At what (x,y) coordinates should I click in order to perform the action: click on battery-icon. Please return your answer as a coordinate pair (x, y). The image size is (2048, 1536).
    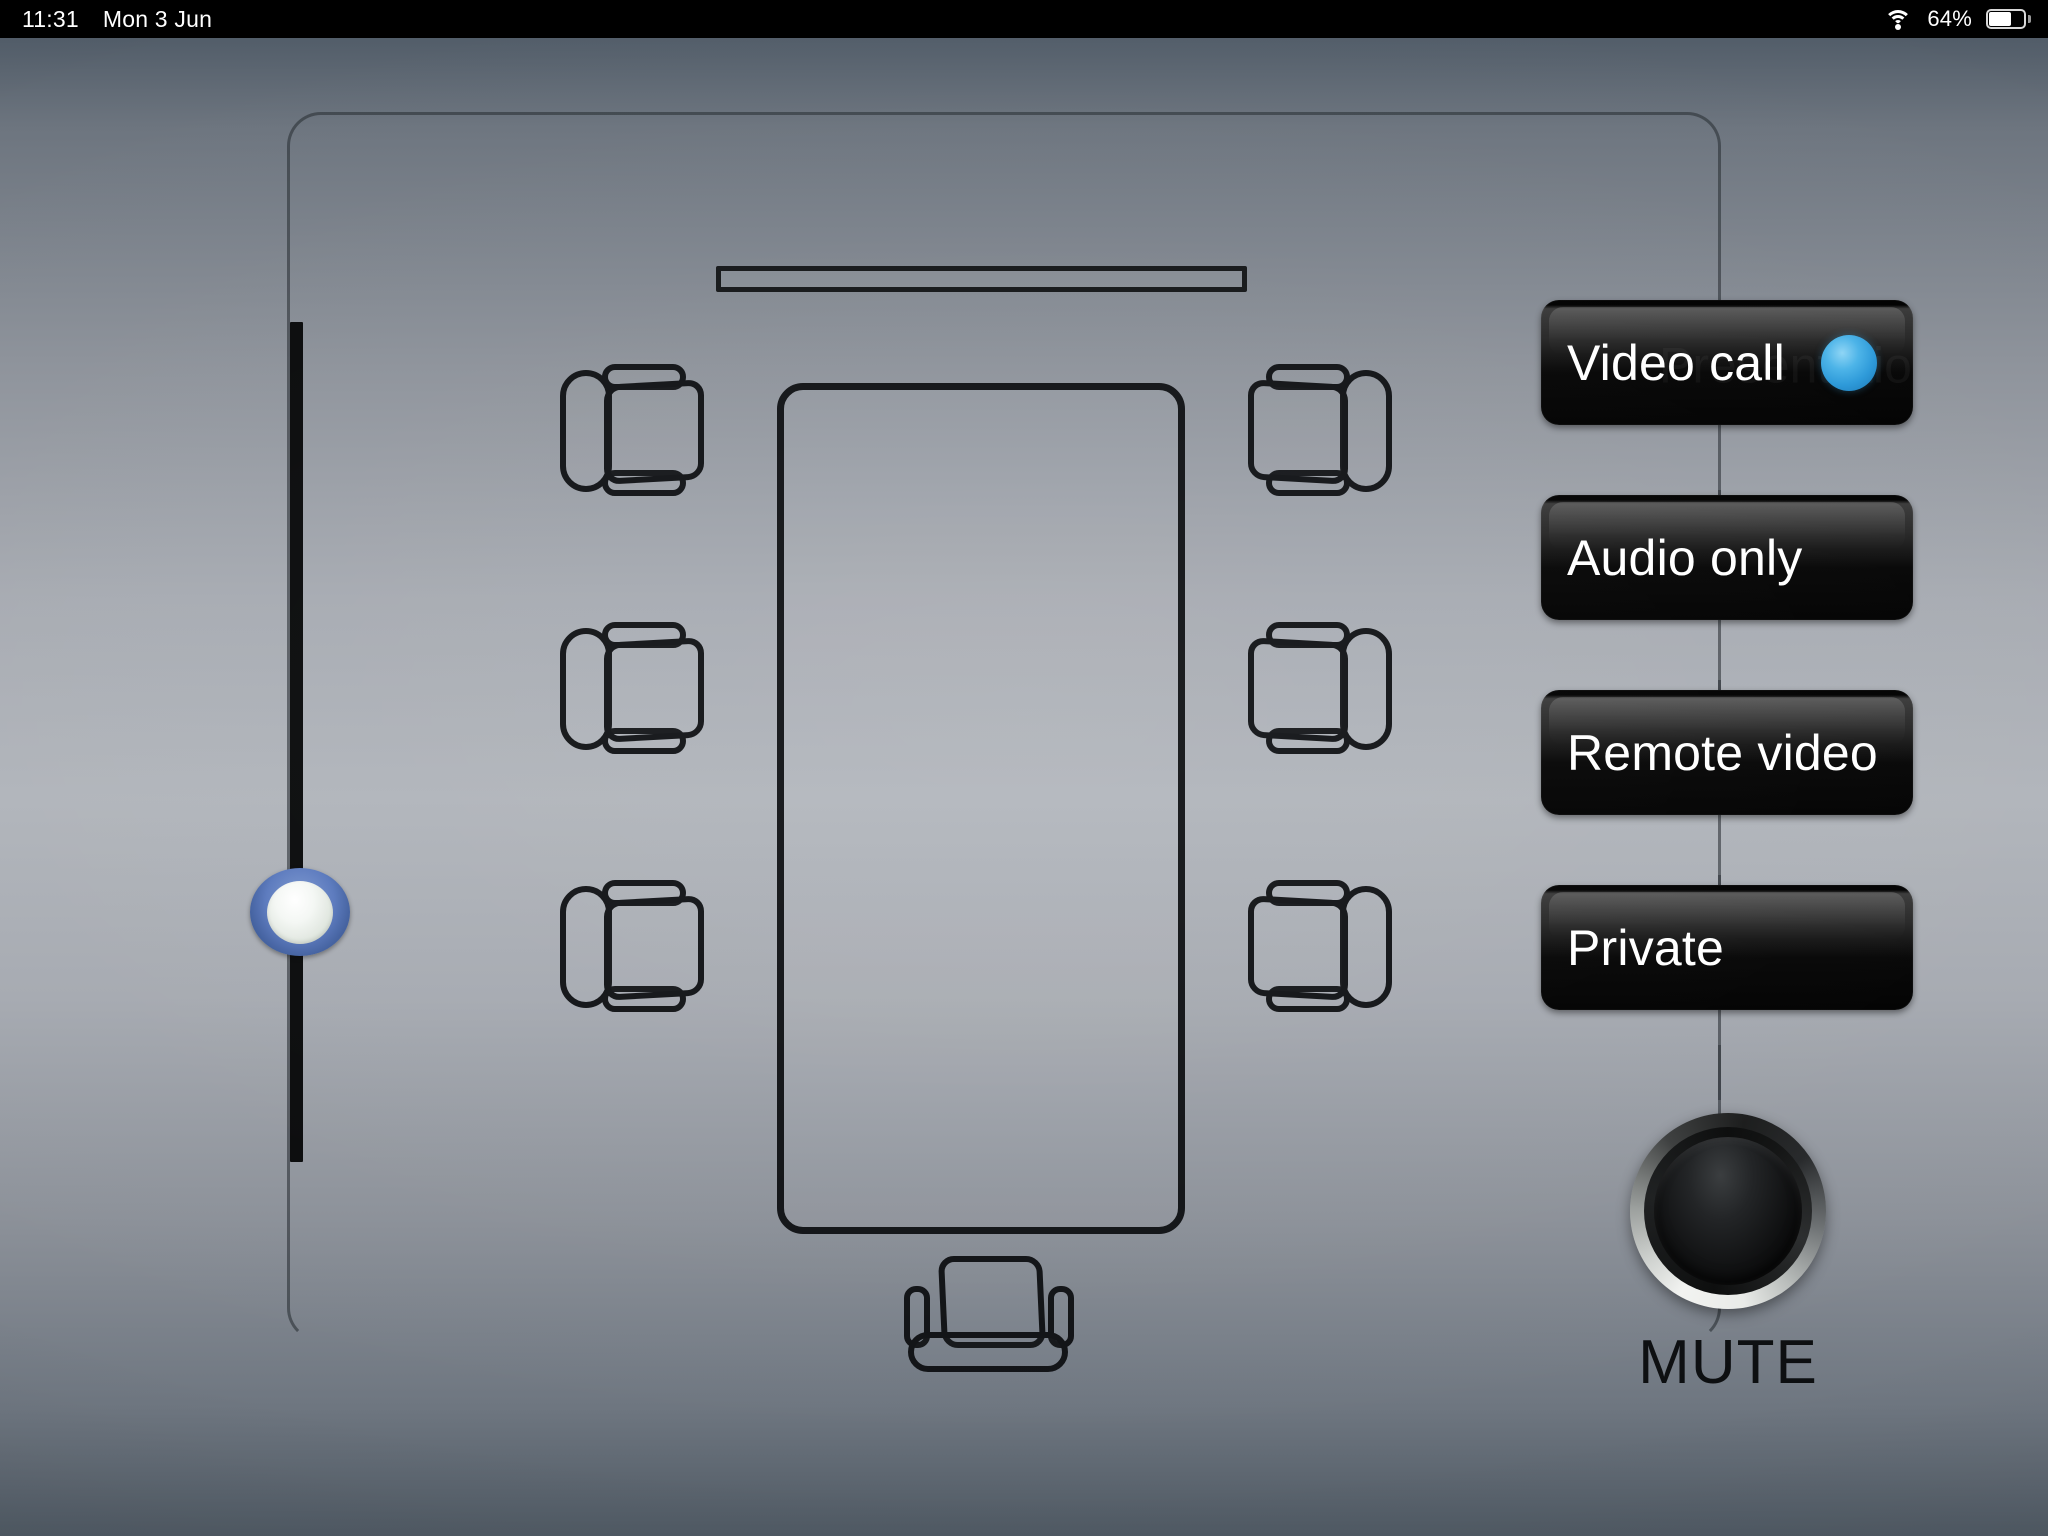
    Looking at the image, I should click on (2008, 19).